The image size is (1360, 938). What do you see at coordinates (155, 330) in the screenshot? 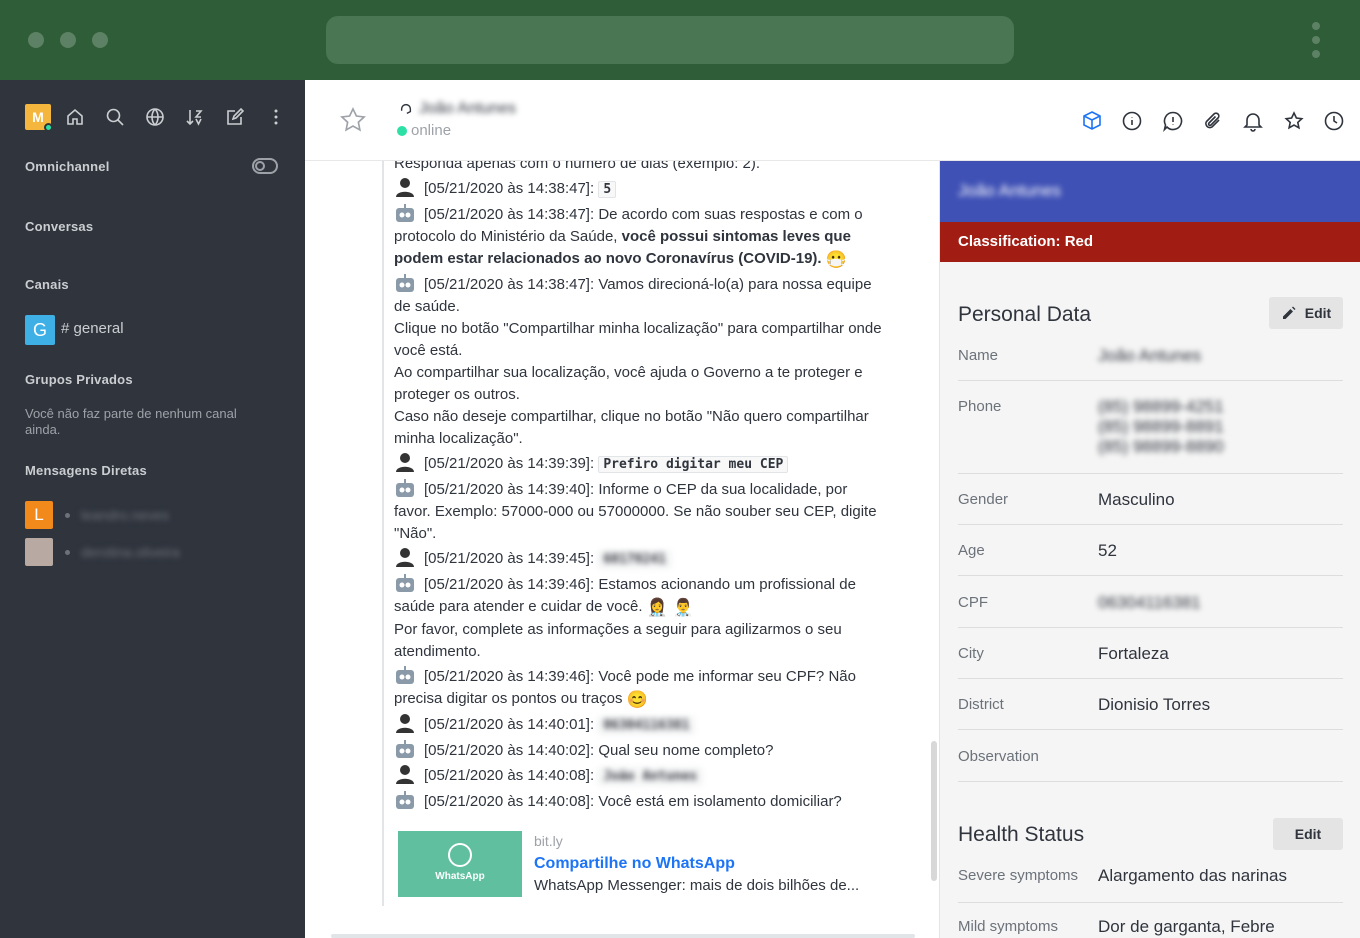
I see `sidebar-item-general: G # general` at bounding box center [155, 330].